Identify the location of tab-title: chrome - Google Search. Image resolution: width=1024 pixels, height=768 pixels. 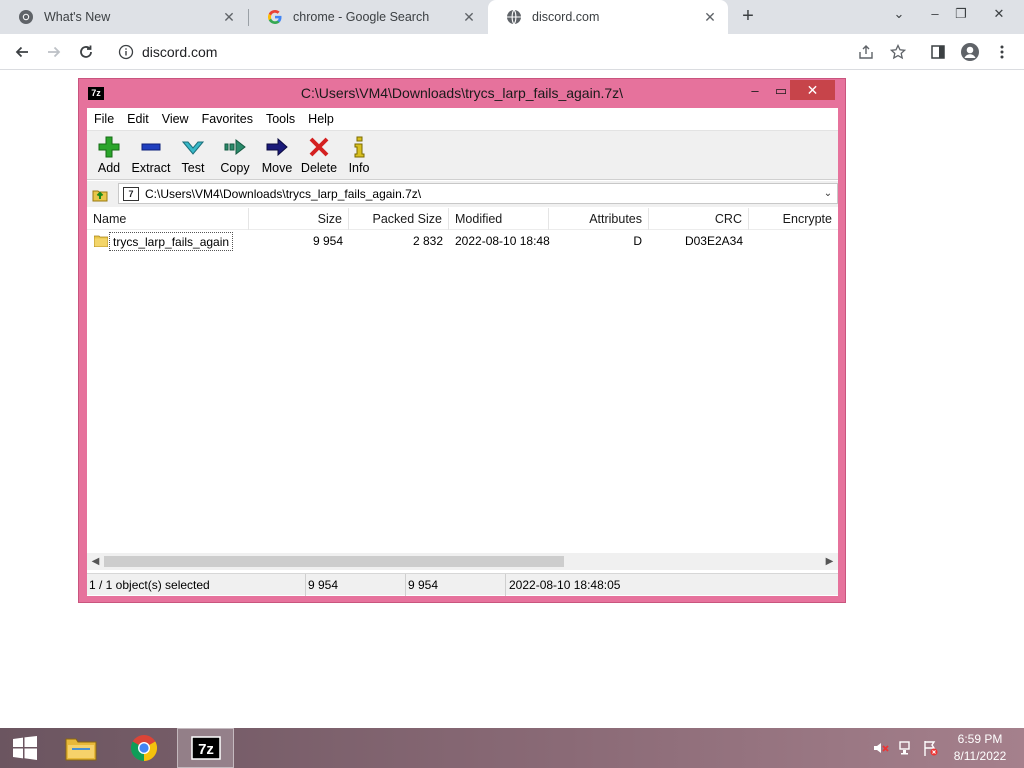
(361, 17).